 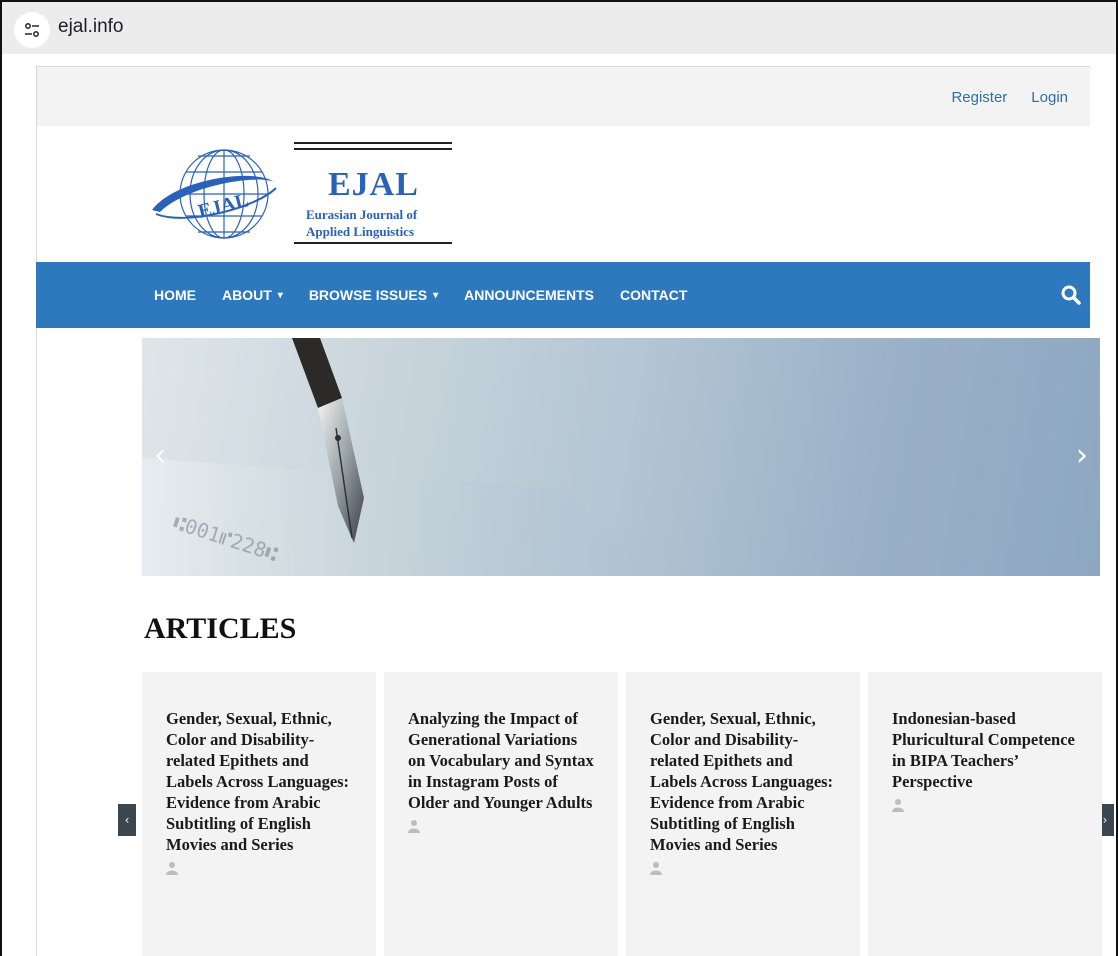 I want to click on nav-announcements-label: ANNOUNCEMENTS, so click(x=529, y=295).